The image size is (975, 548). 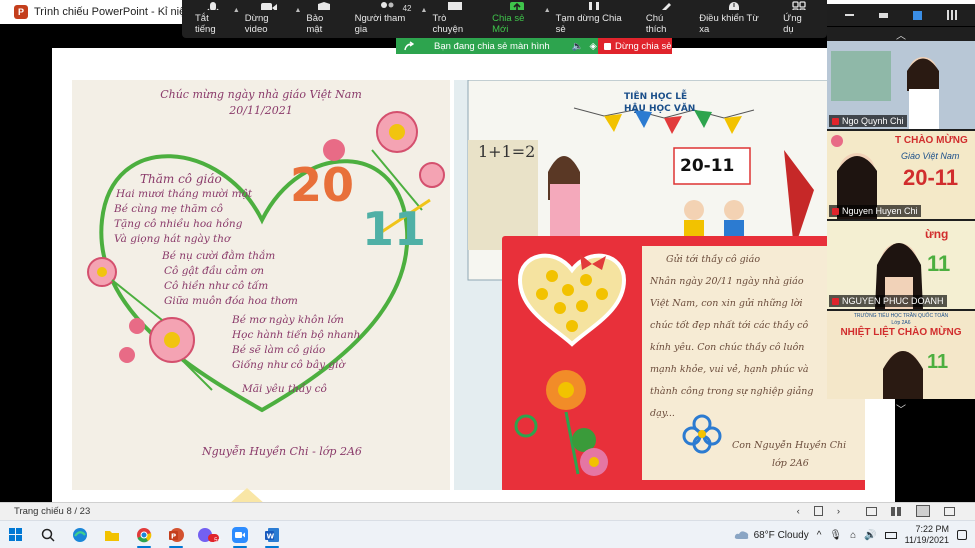 What do you see at coordinates (937, 234) in the screenshot?
I see `welcome-banner-text: ừng` at bounding box center [937, 234].